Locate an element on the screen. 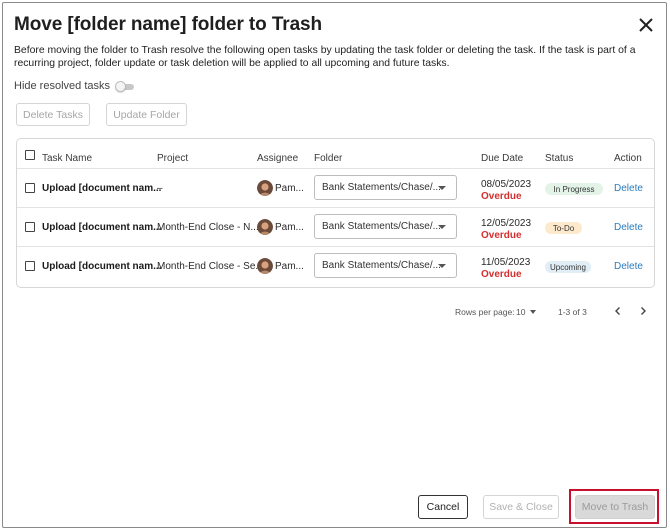 This screenshot has width=670, height=531. status-badge: In Progress is located at coordinates (574, 189).